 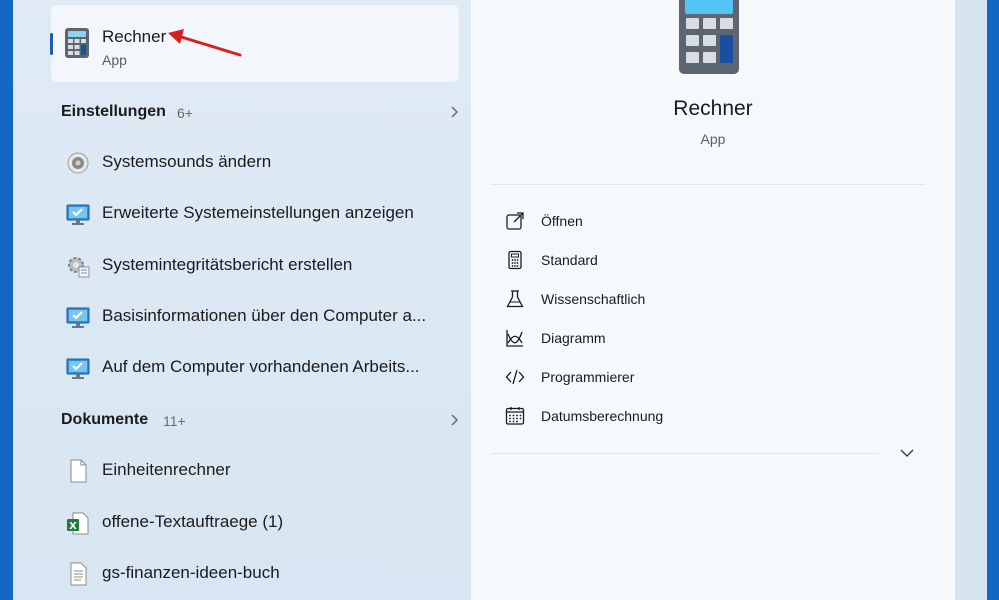 I want to click on document-icon, so click(x=78, y=471).